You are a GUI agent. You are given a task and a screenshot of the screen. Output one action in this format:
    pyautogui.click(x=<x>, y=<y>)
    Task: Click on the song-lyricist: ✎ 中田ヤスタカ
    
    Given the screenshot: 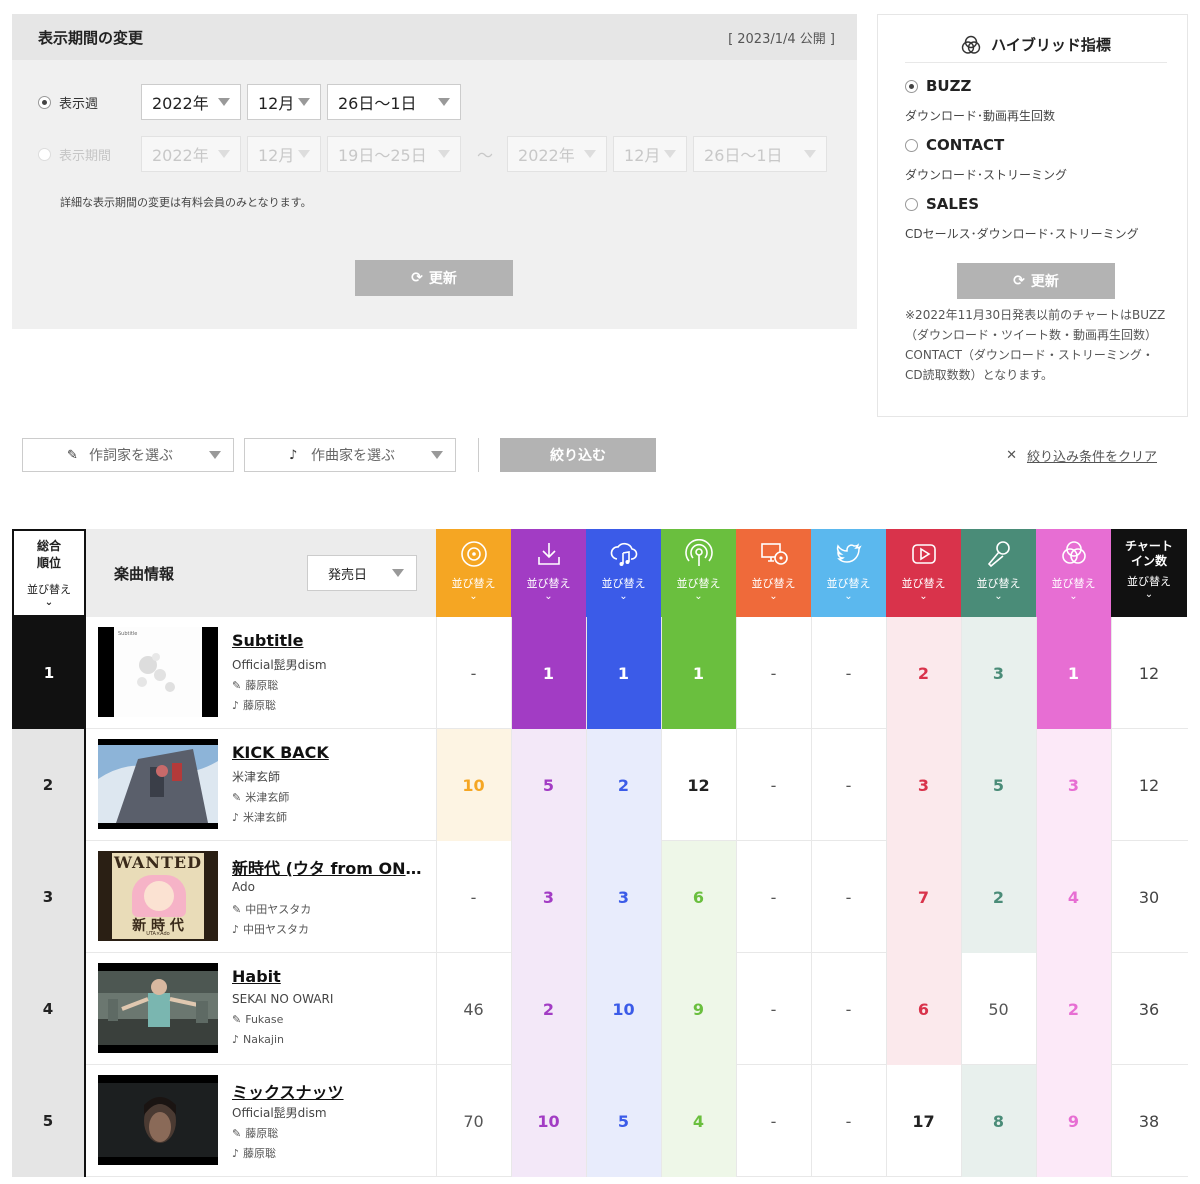 What is the action you would take?
    pyautogui.click(x=271, y=909)
    